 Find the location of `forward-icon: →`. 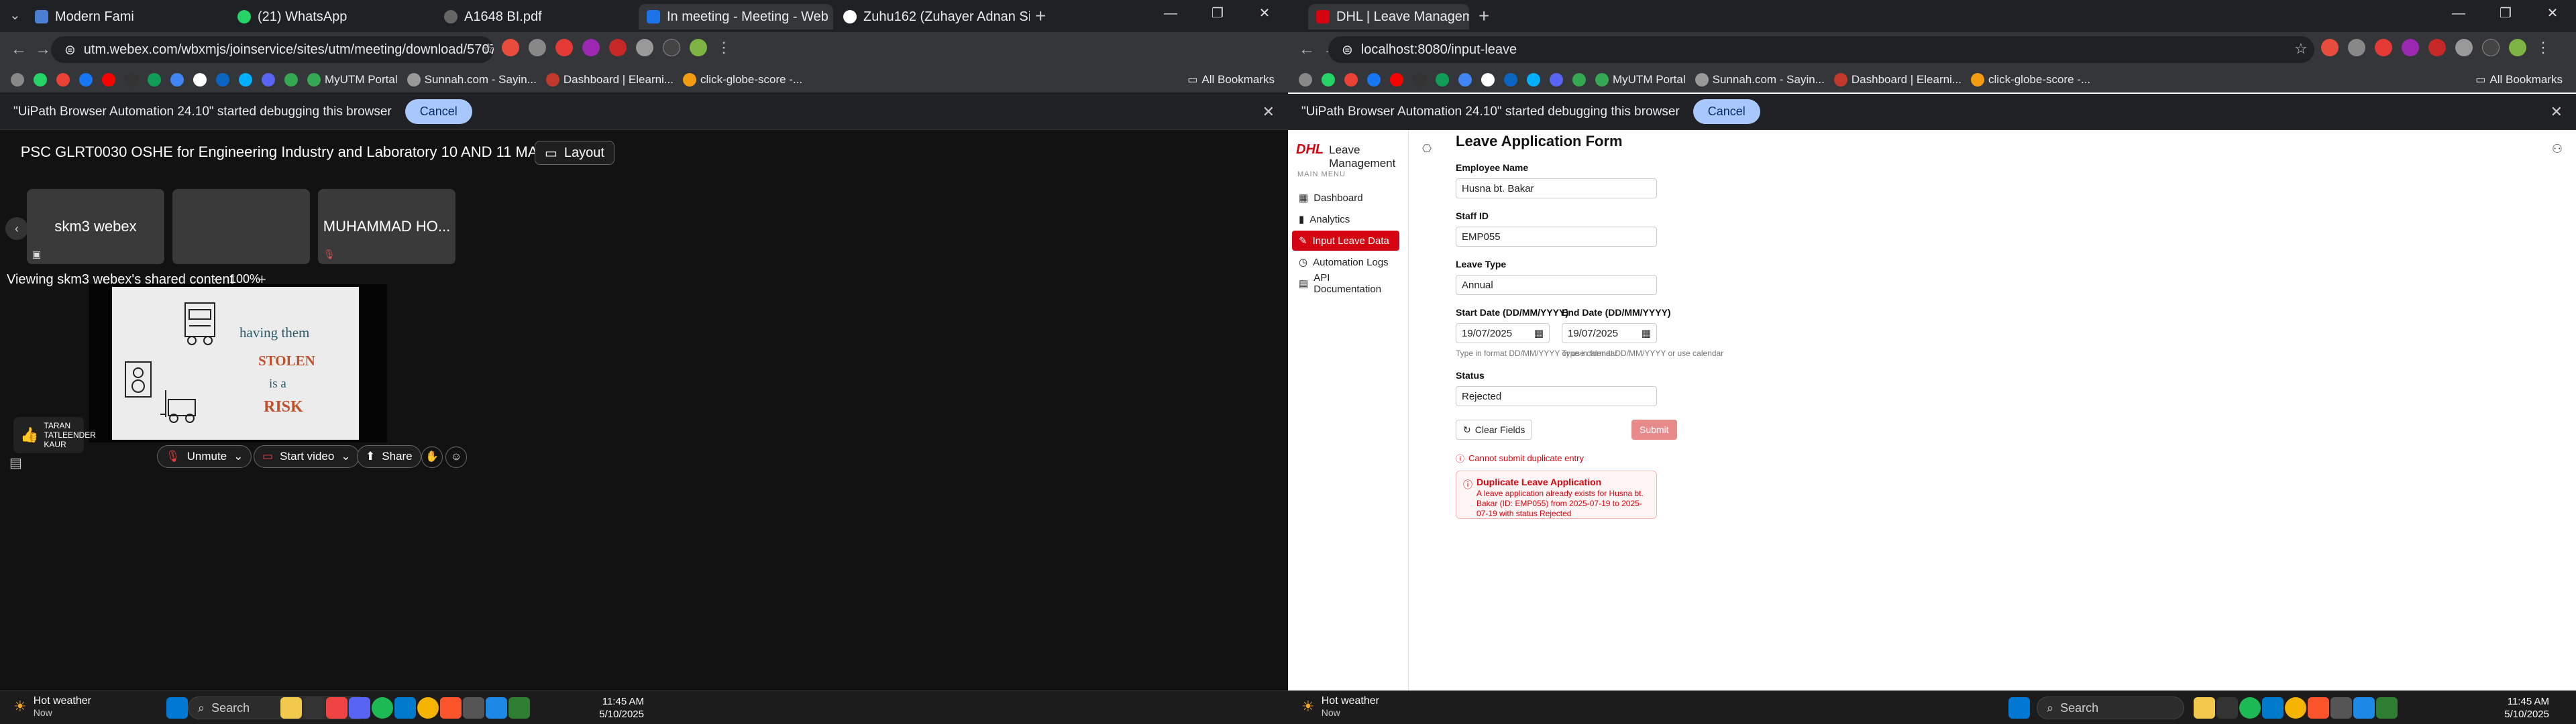

forward-icon: → is located at coordinates (43, 49).